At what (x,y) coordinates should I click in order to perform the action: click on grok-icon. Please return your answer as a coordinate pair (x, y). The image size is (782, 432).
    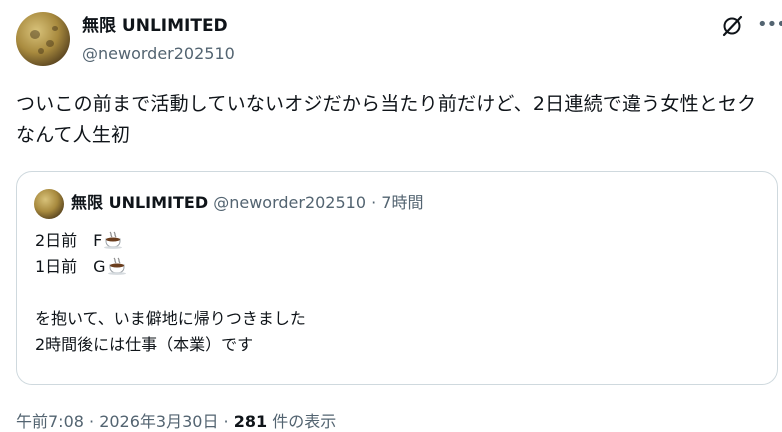
    Looking at the image, I should click on (732, 26).